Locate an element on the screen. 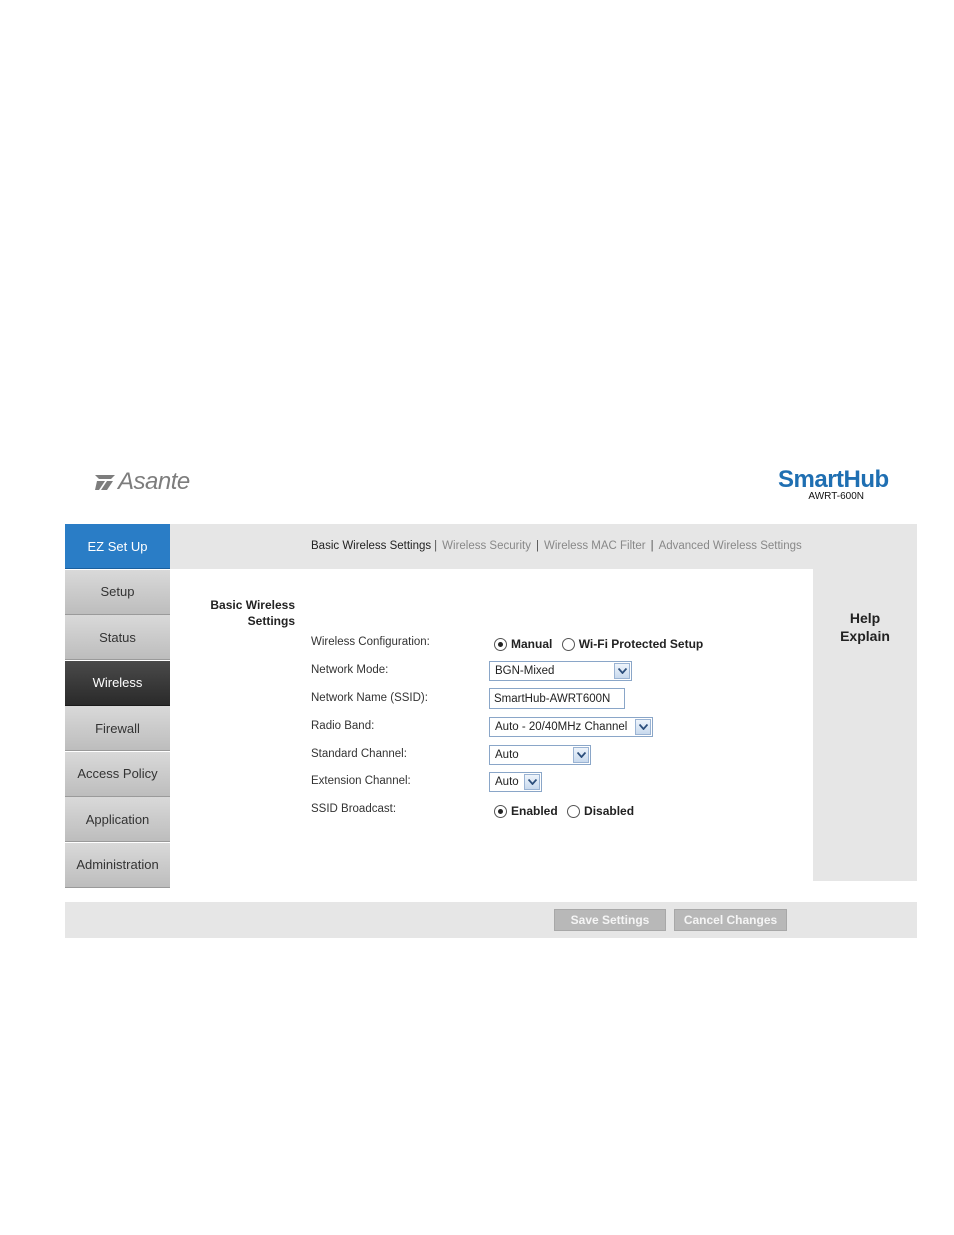 Image resolution: width=954 pixels, height=1235 pixels. sidebar-item-ez-setup: EZ Set Up is located at coordinates (117, 546).